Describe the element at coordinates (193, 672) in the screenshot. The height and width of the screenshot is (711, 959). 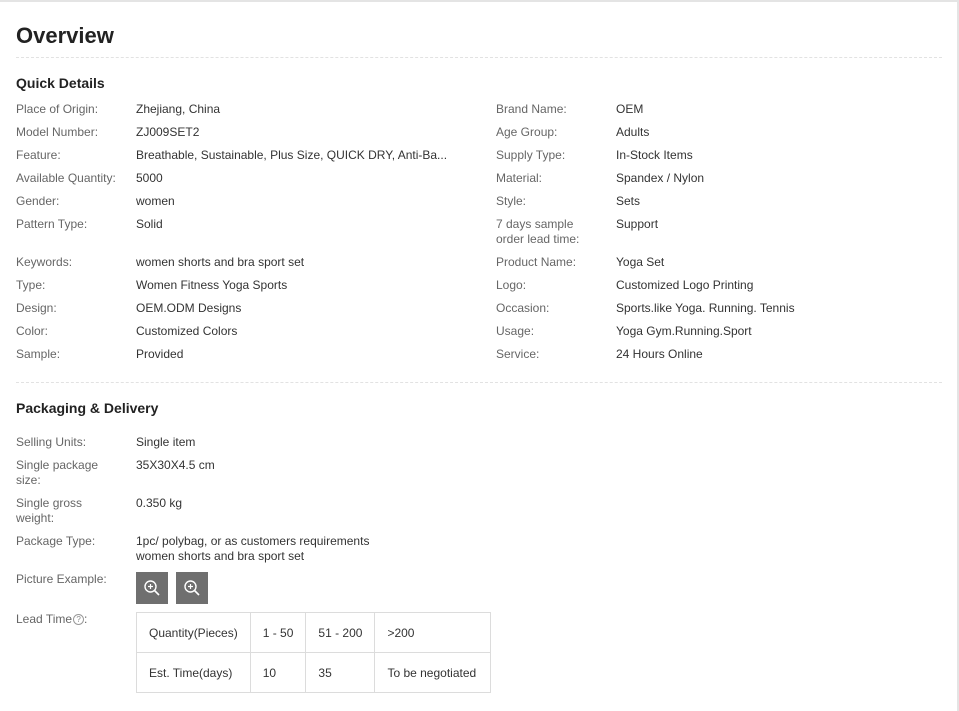
I see `table-cell: Est. Time(days)` at that location.